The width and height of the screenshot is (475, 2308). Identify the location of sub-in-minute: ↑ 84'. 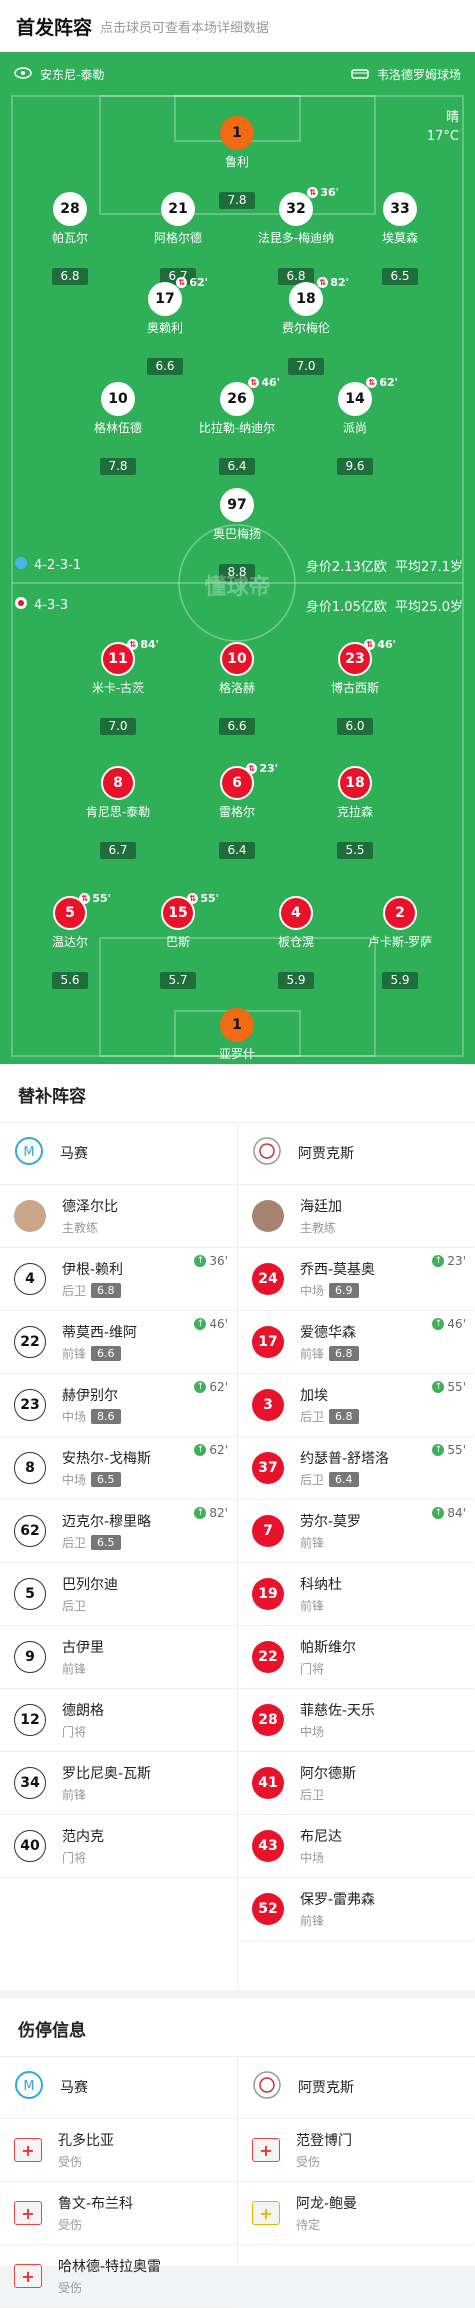
(449, 1513).